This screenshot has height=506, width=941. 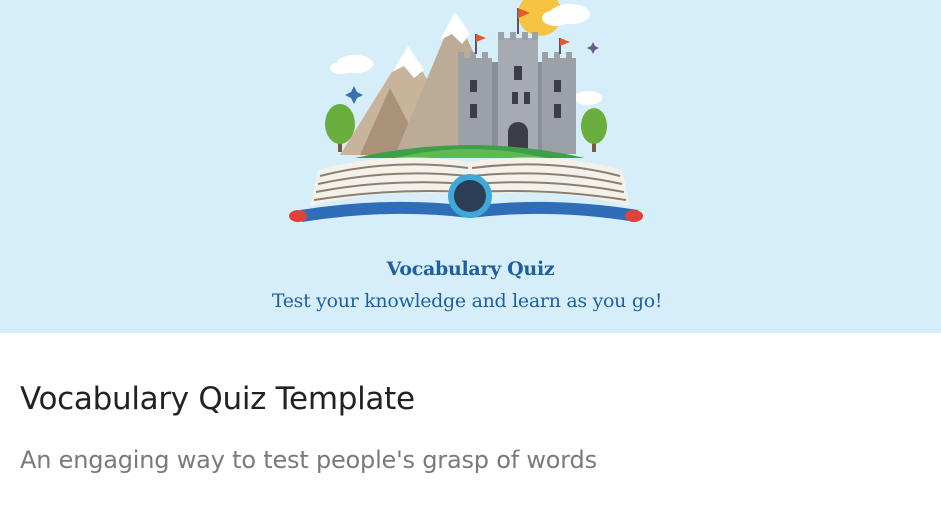 What do you see at coordinates (517, 81) in the screenshot?
I see `castle-icon` at bounding box center [517, 81].